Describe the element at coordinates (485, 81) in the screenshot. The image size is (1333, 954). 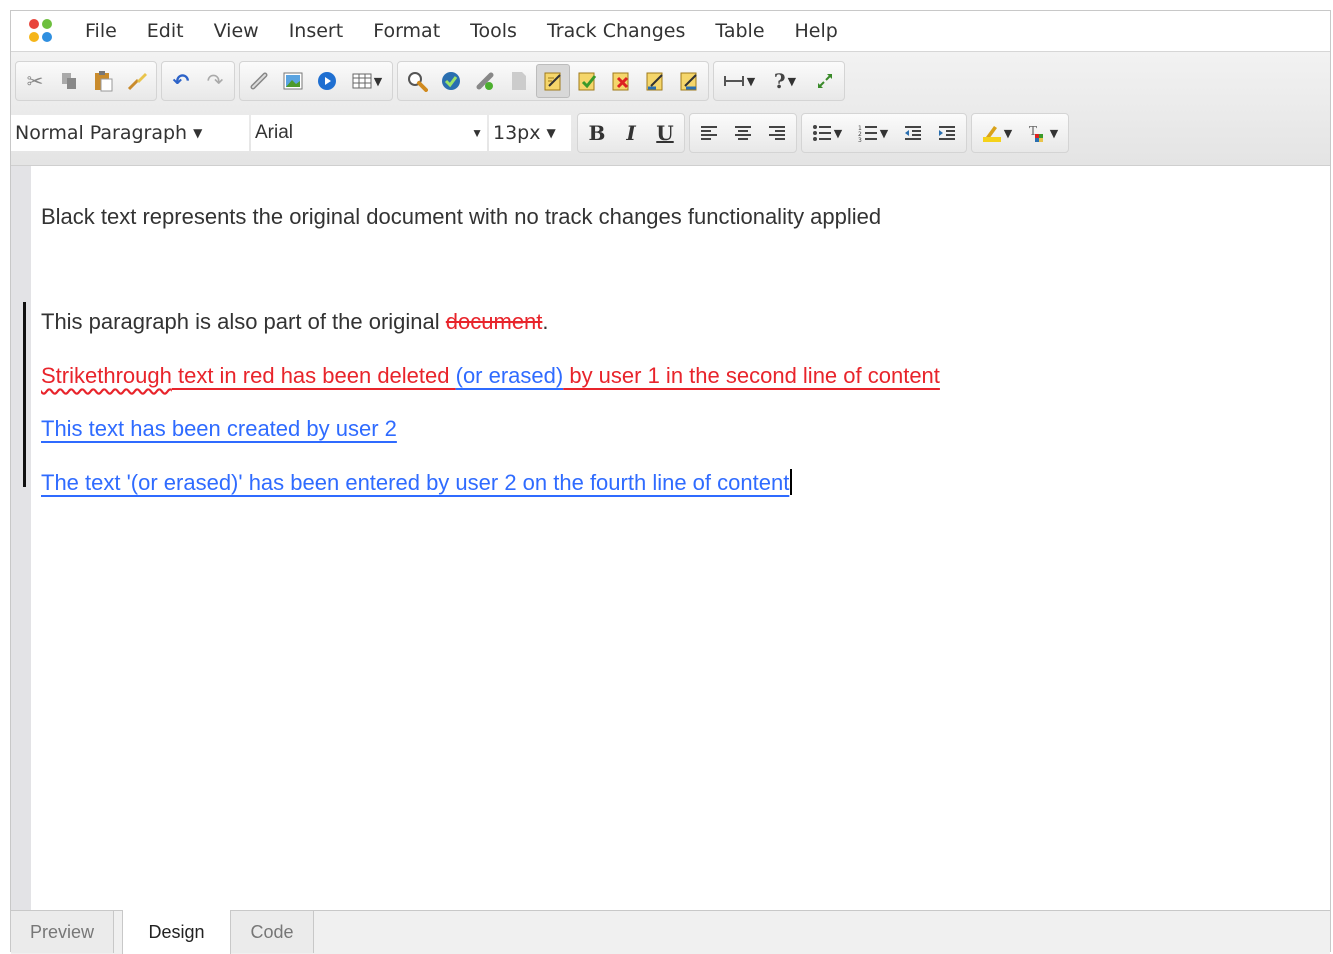
I see `unlink-icon` at that location.